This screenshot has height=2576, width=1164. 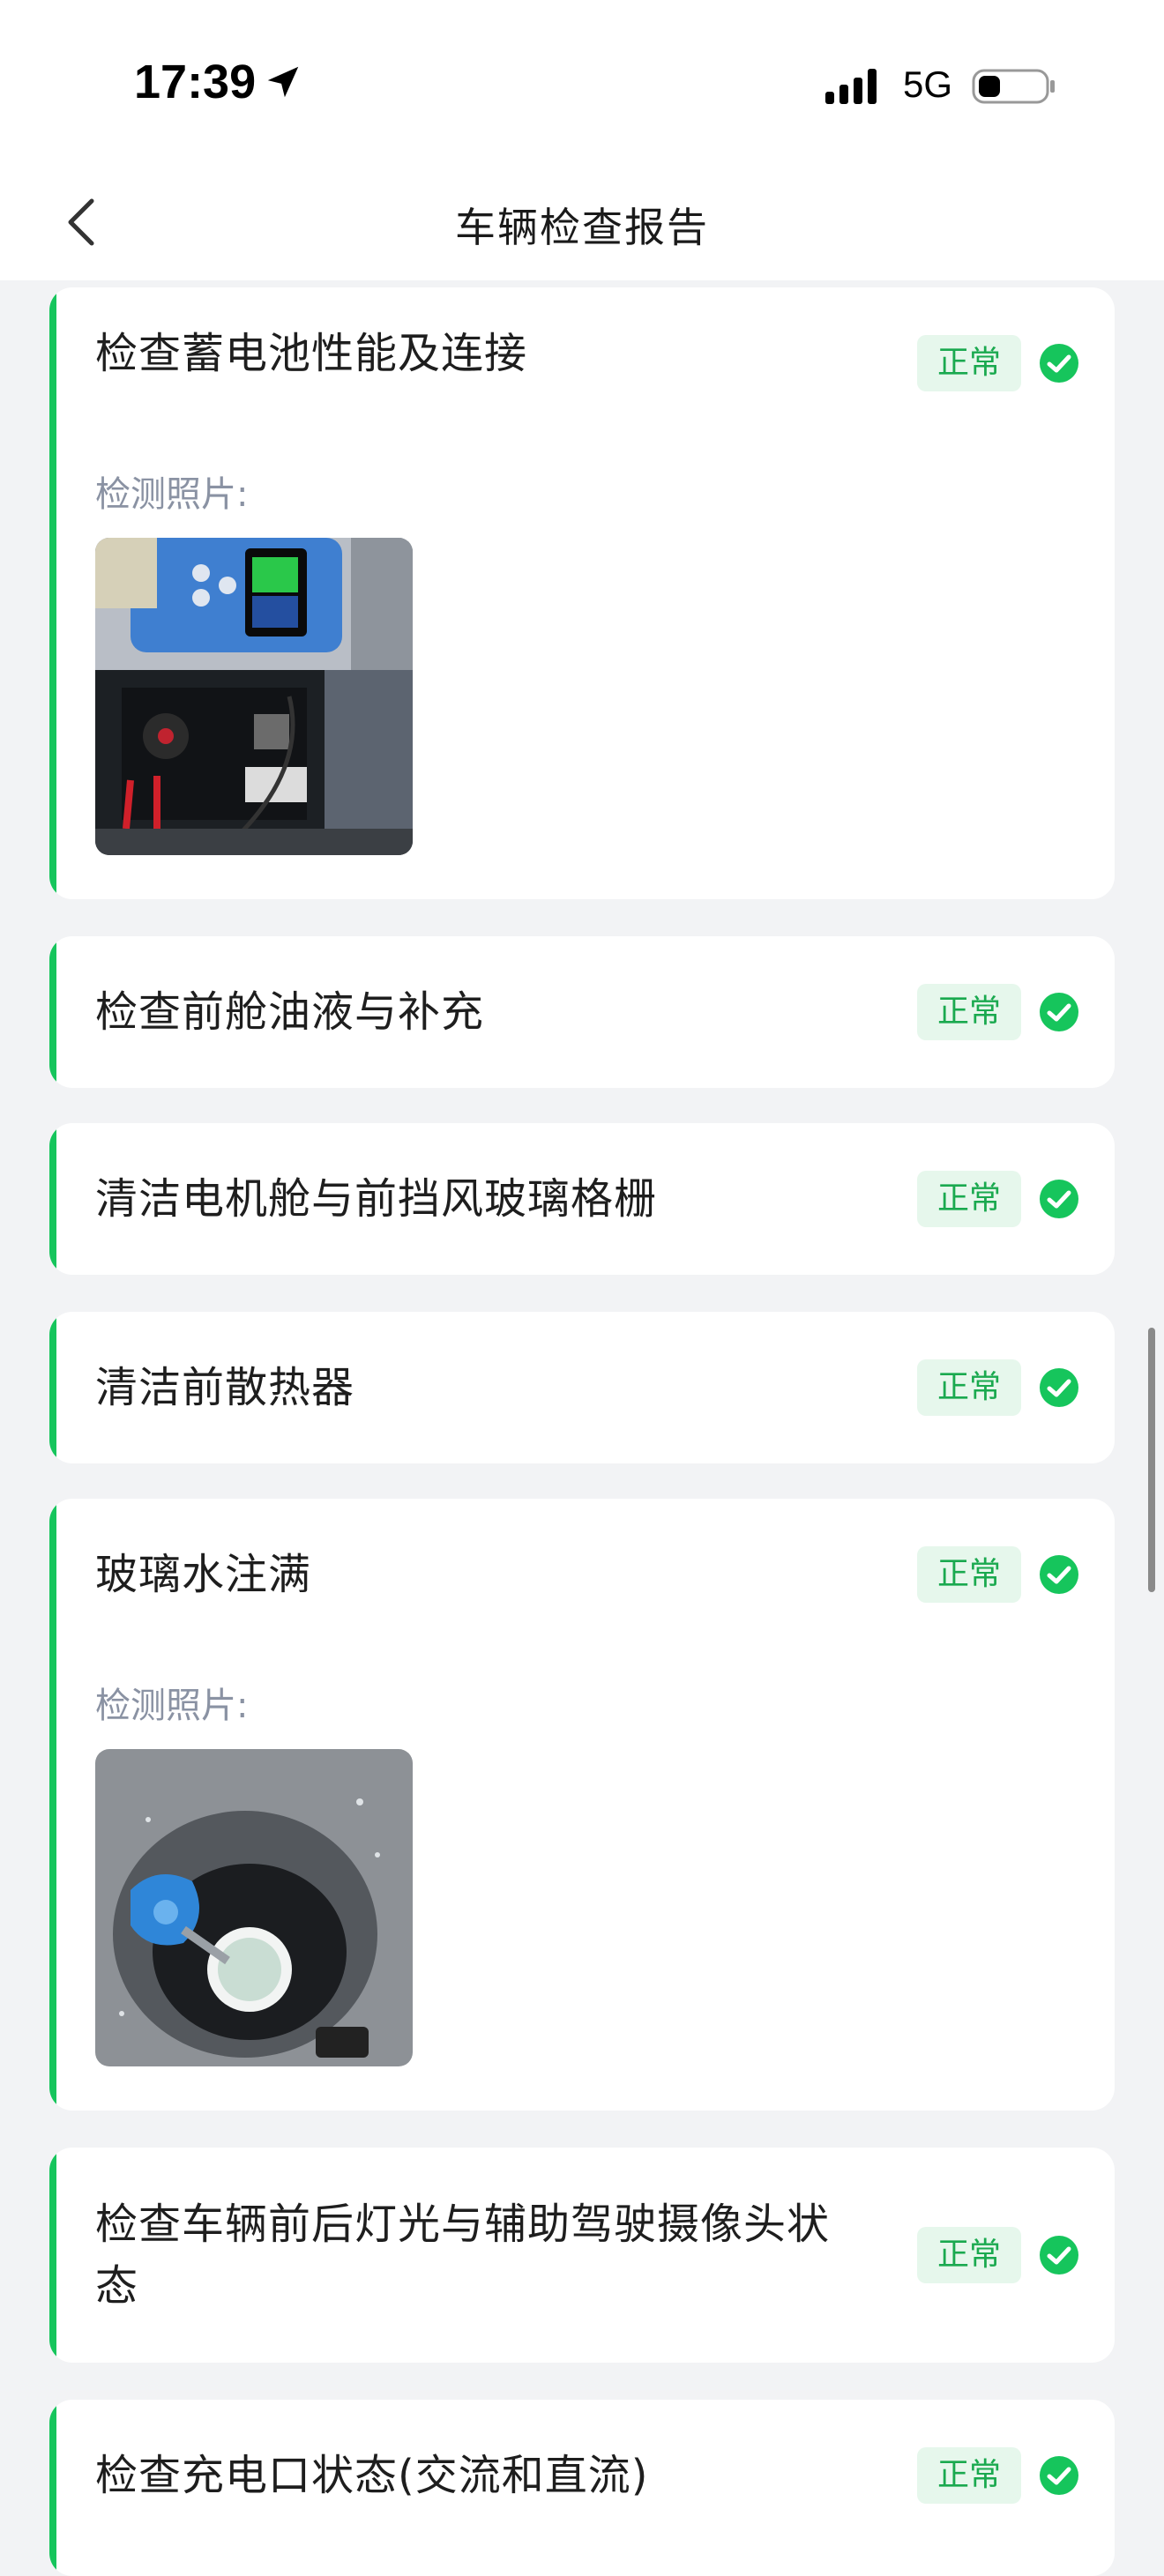 I want to click on item-title: 检查蓄电池性能及连接, so click(x=311, y=353).